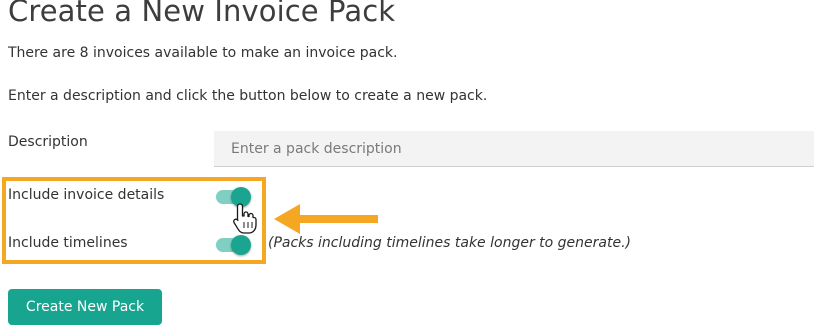  Describe the element at coordinates (326, 219) in the screenshot. I see `arrow-left-icon` at that location.